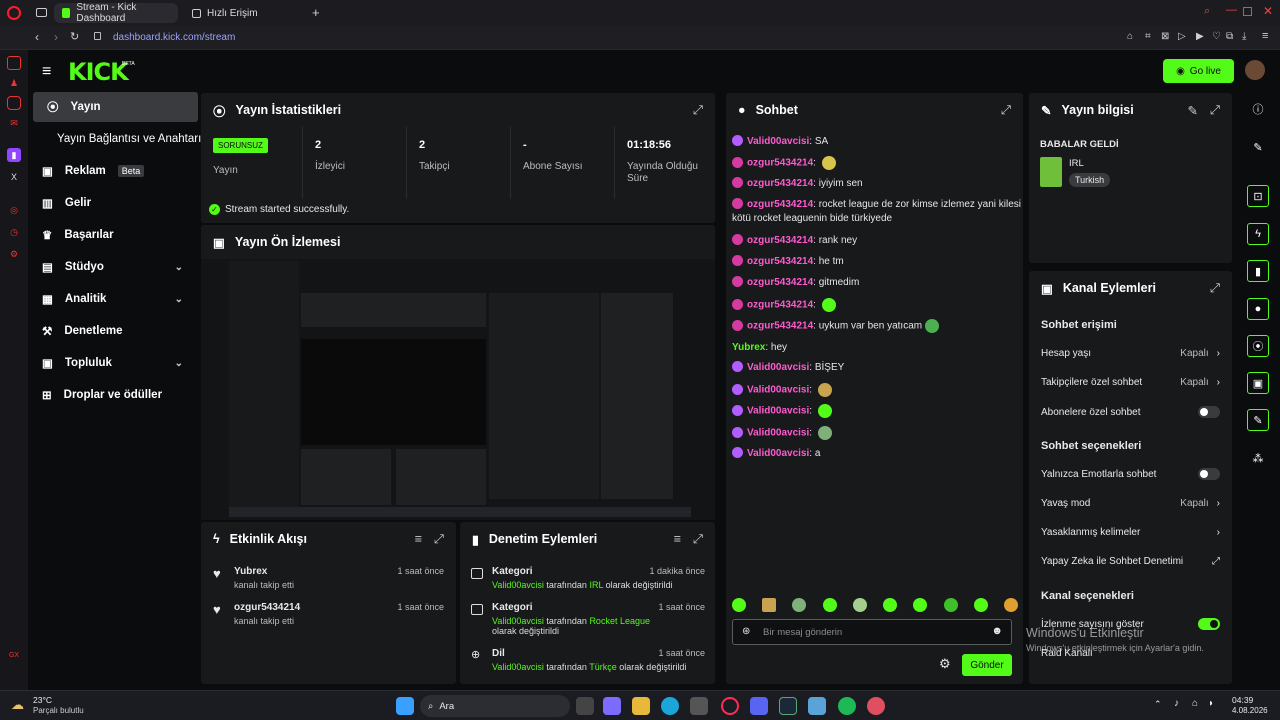 This screenshot has height=720, width=1280. What do you see at coordinates (14, 155) in the screenshot?
I see `sidebar-twitch-icon: ▮` at bounding box center [14, 155].